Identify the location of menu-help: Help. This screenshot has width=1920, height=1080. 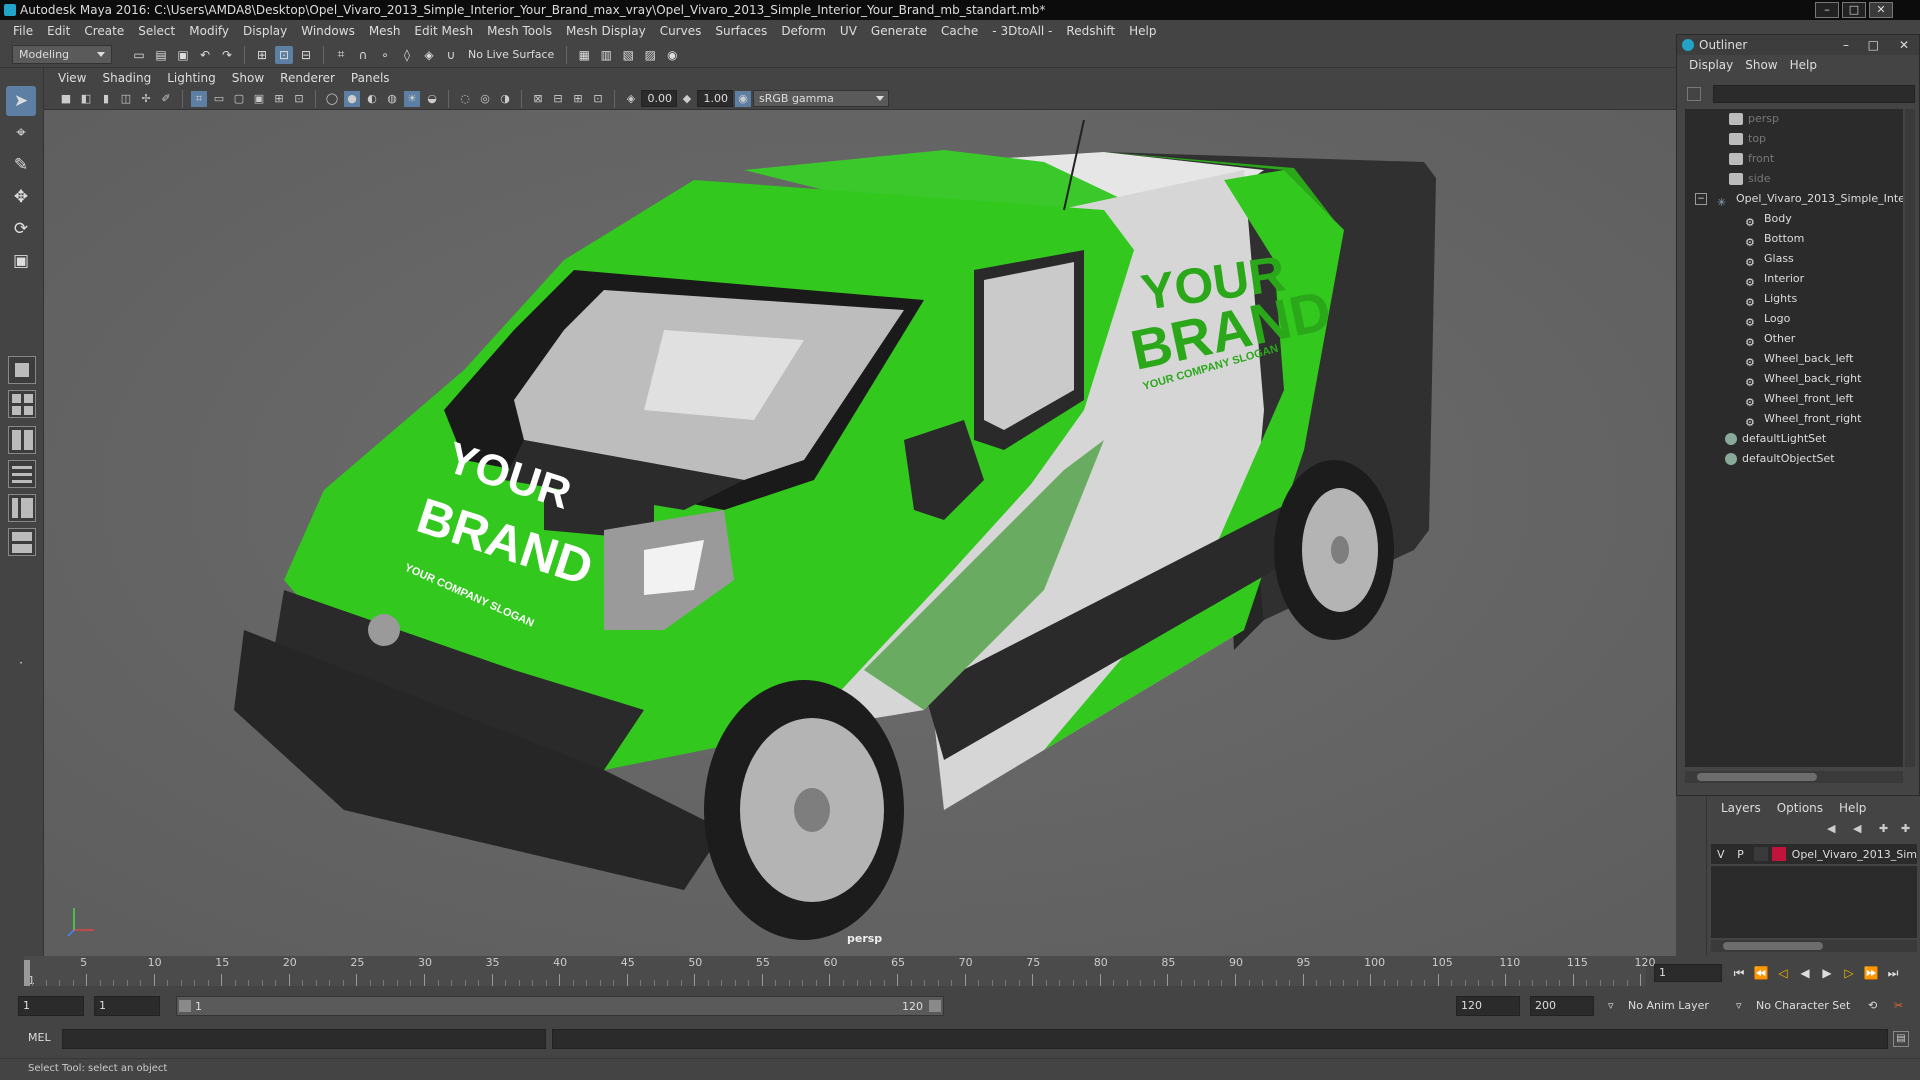
(1142, 31).